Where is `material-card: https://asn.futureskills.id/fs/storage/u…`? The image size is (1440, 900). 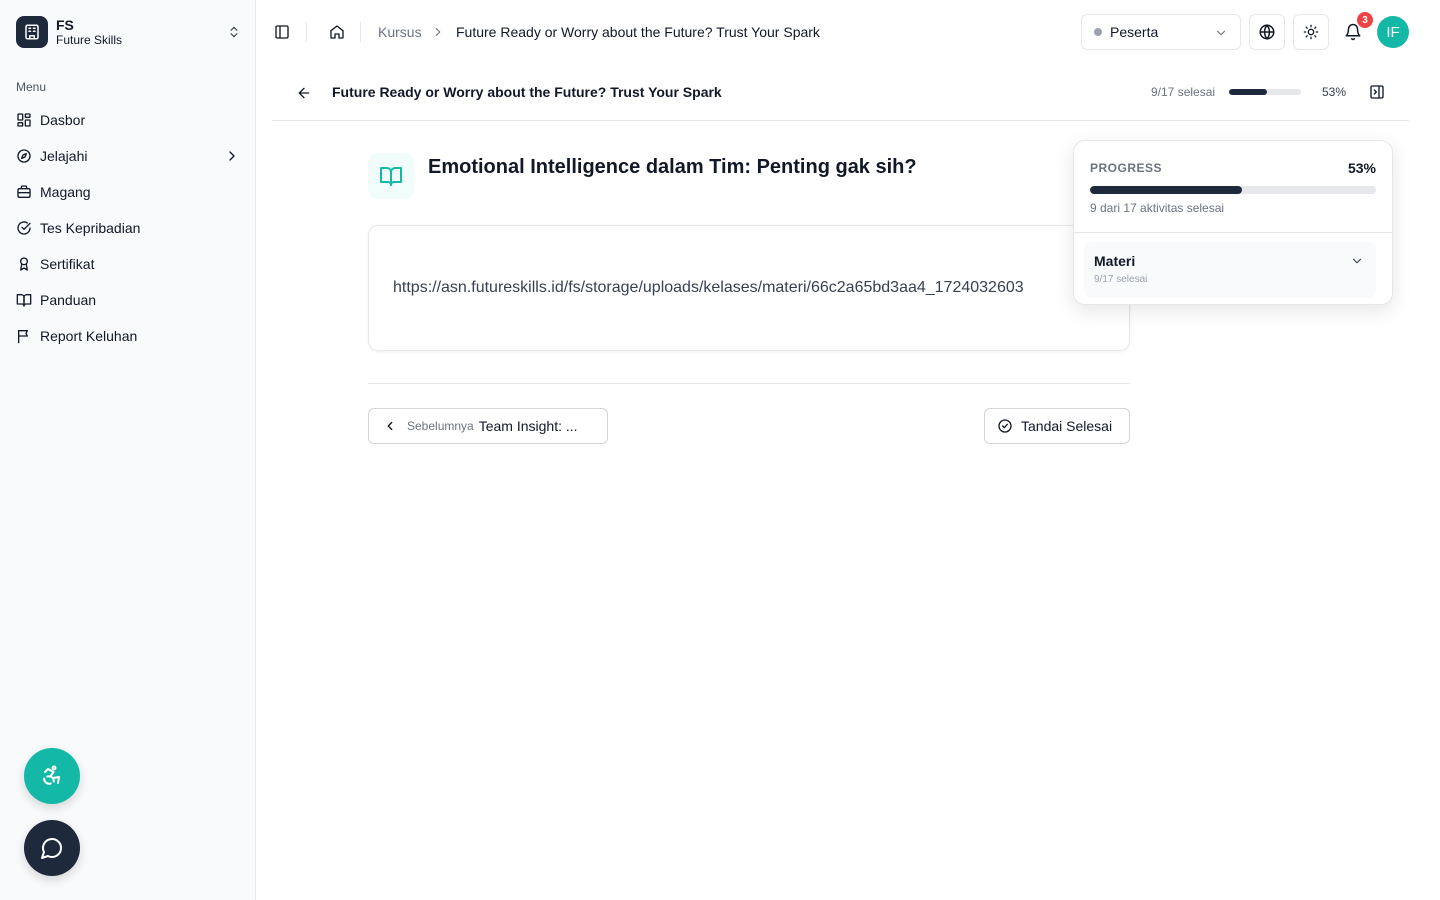
material-card: https://asn.futureskills.id/fs/storage/u… is located at coordinates (749, 288).